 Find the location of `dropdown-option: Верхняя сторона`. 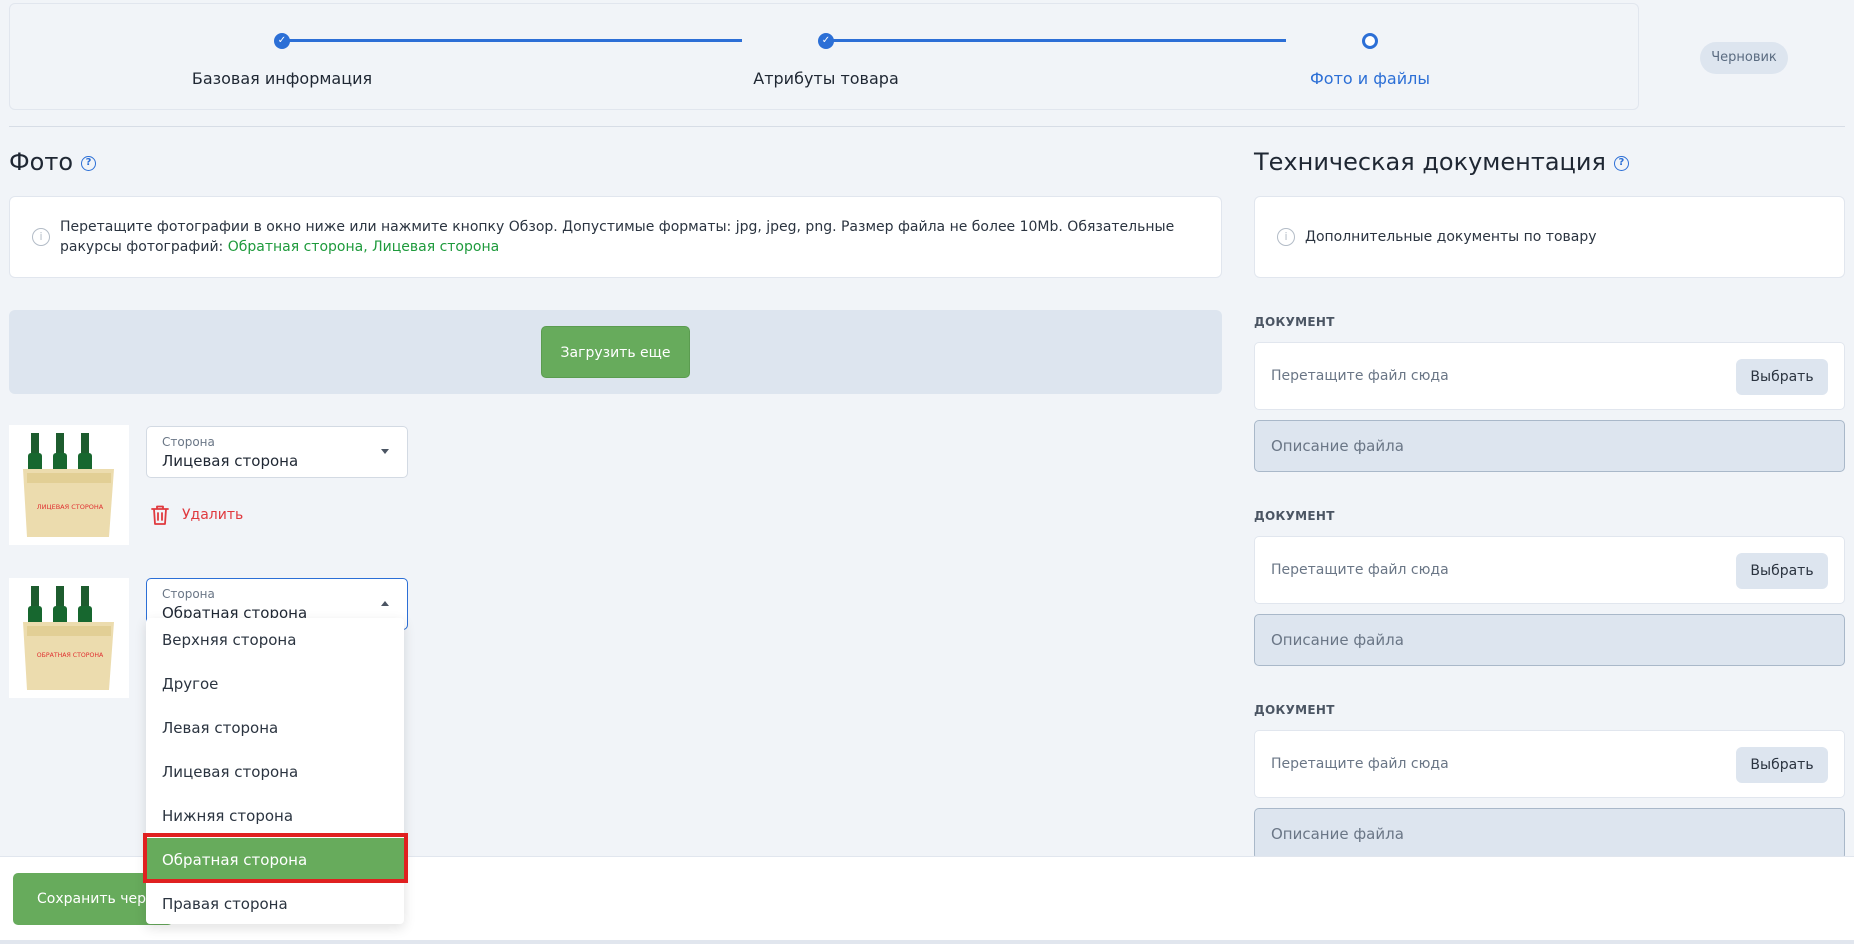

dropdown-option: Верхняя сторона is located at coordinates (275, 640).